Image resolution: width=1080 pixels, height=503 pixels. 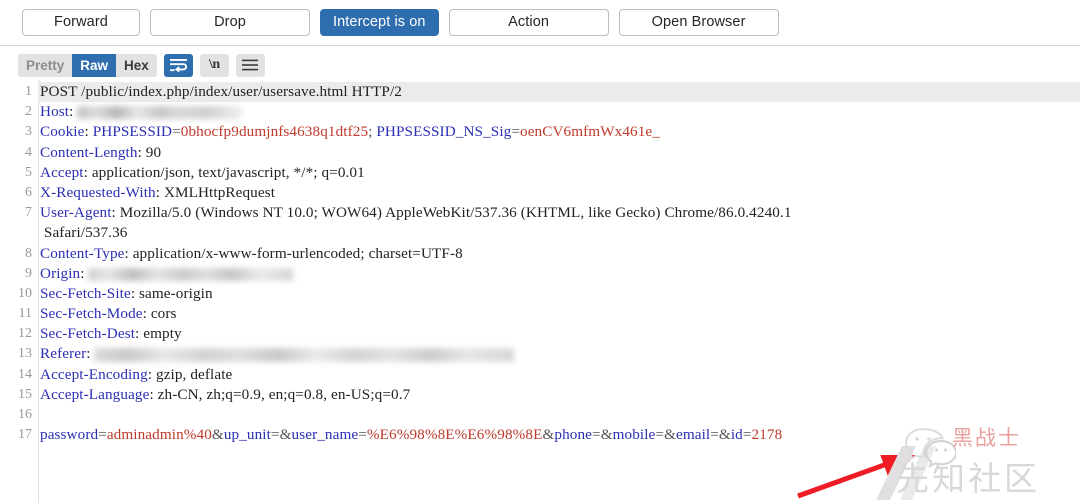 I want to click on header-name: Accept, so click(x=62, y=172).